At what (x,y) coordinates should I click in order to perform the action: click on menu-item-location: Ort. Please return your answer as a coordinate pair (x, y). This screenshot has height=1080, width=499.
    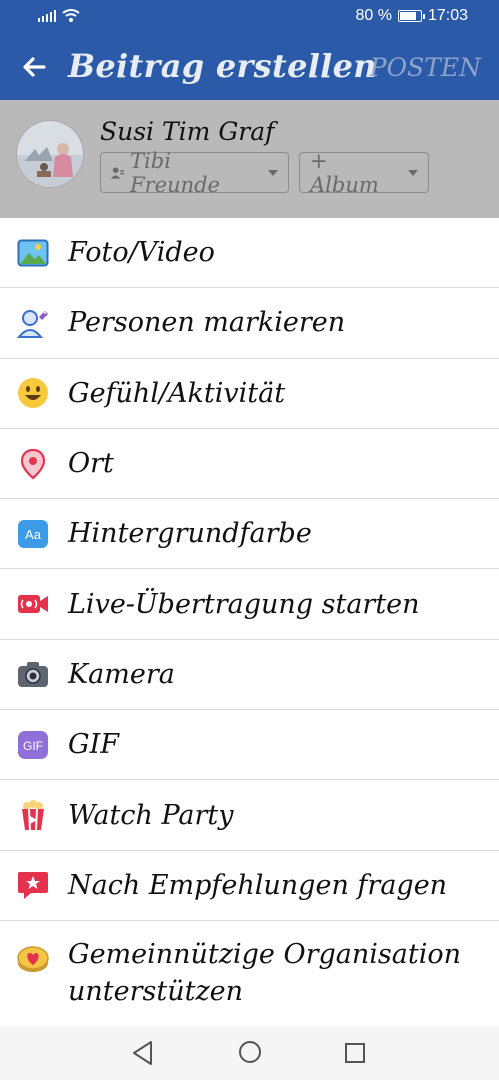
    Looking at the image, I should click on (249, 464).